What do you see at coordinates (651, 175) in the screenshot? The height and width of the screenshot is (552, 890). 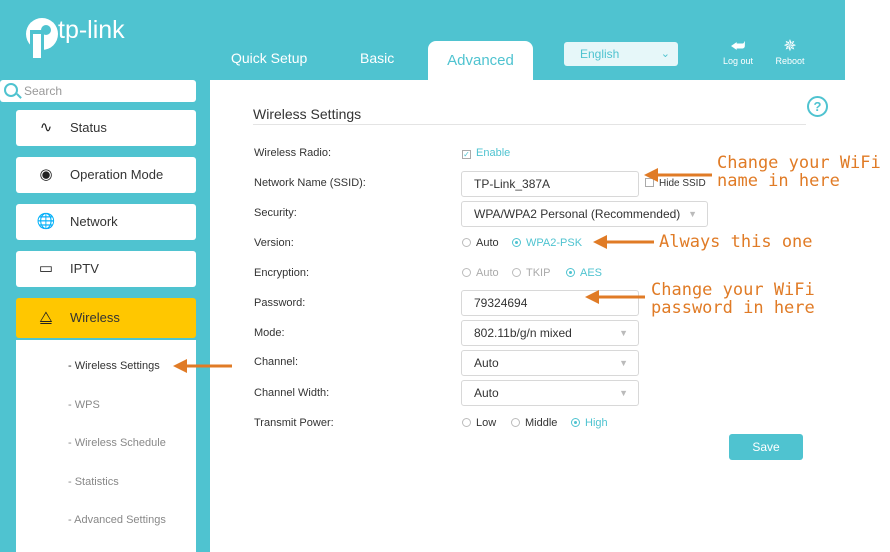 I see `arrowhead-ssid` at bounding box center [651, 175].